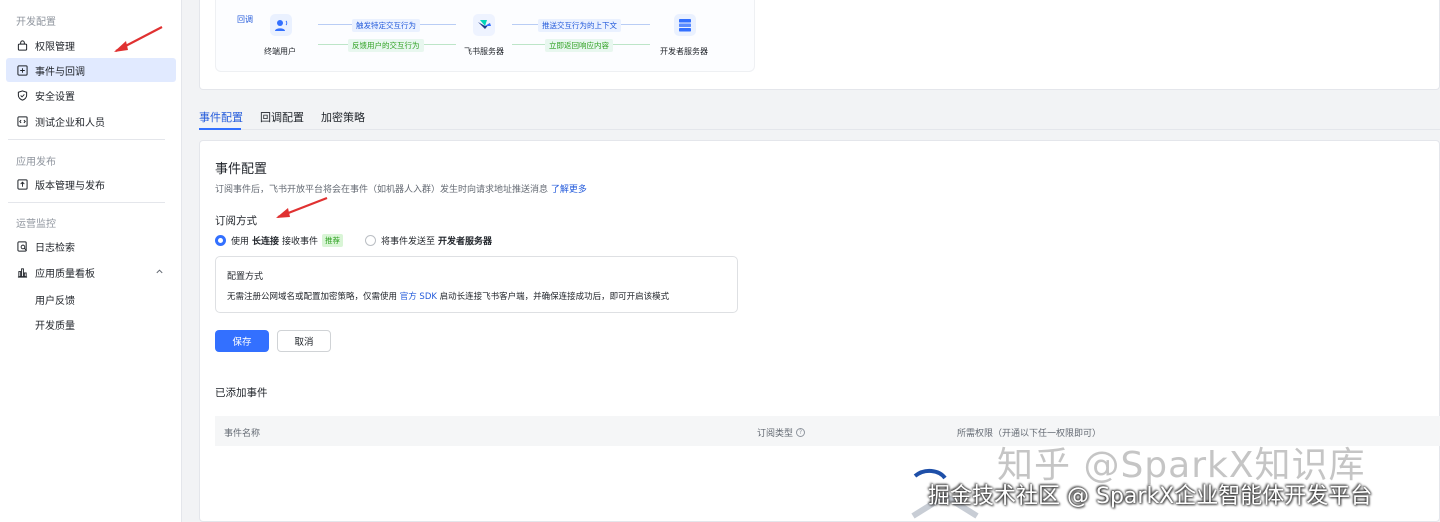 The image size is (1440, 522). I want to click on subscription-method-title: 订阅方式, so click(236, 221).